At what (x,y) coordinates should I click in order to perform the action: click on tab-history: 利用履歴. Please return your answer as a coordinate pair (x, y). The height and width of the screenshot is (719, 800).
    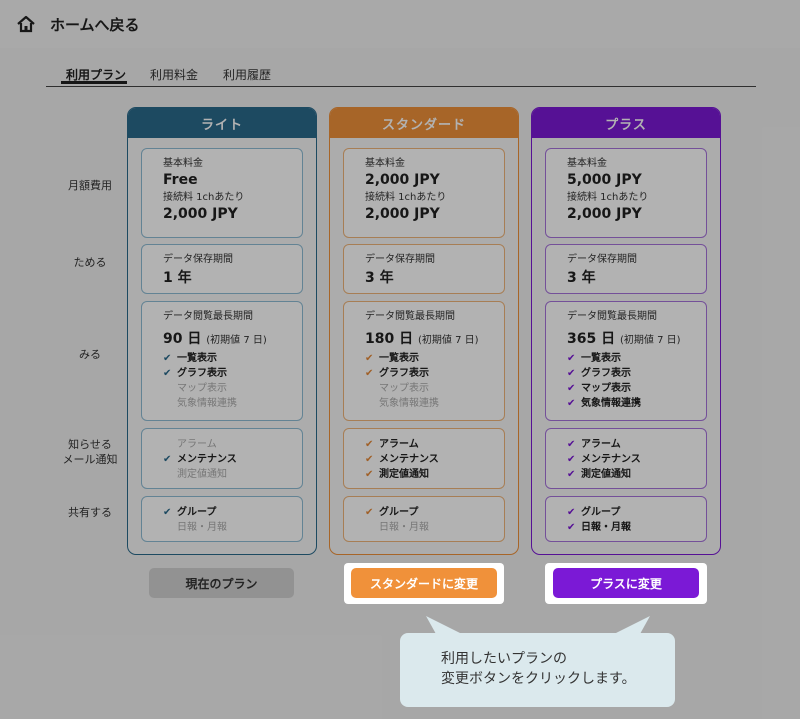
    Looking at the image, I should click on (247, 74).